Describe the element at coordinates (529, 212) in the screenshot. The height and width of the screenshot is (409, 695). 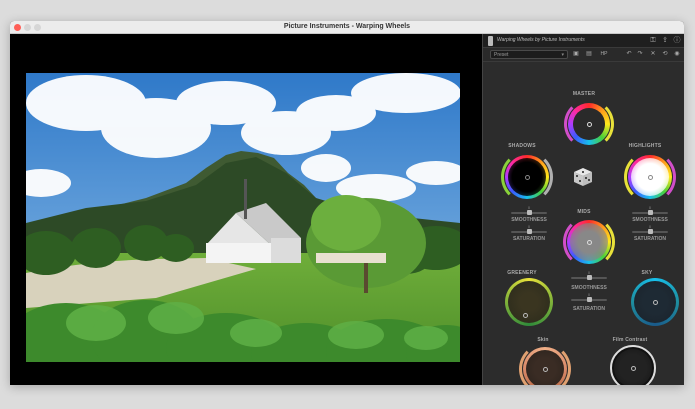
I see `shadows-smoothness-thumb` at that location.